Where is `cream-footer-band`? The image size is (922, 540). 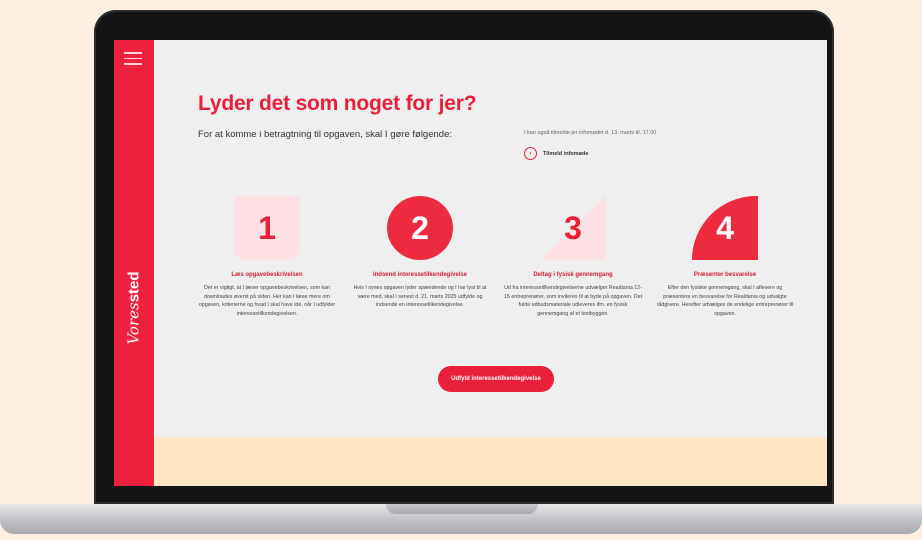 cream-footer-band is located at coordinates (490, 461).